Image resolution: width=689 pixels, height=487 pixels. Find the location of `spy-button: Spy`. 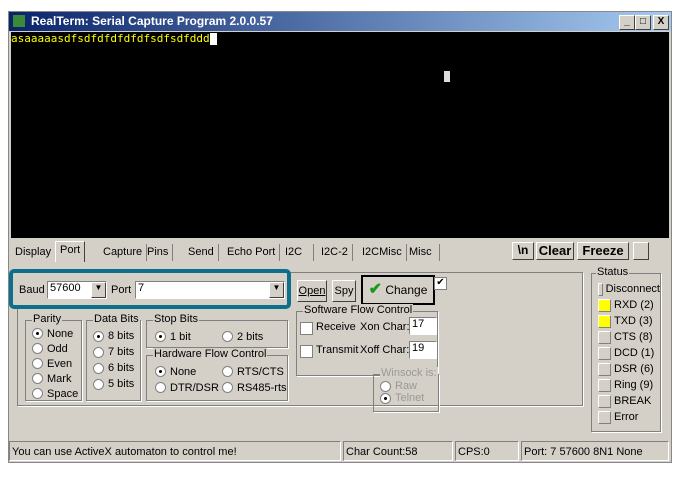

spy-button: Spy is located at coordinates (344, 291).